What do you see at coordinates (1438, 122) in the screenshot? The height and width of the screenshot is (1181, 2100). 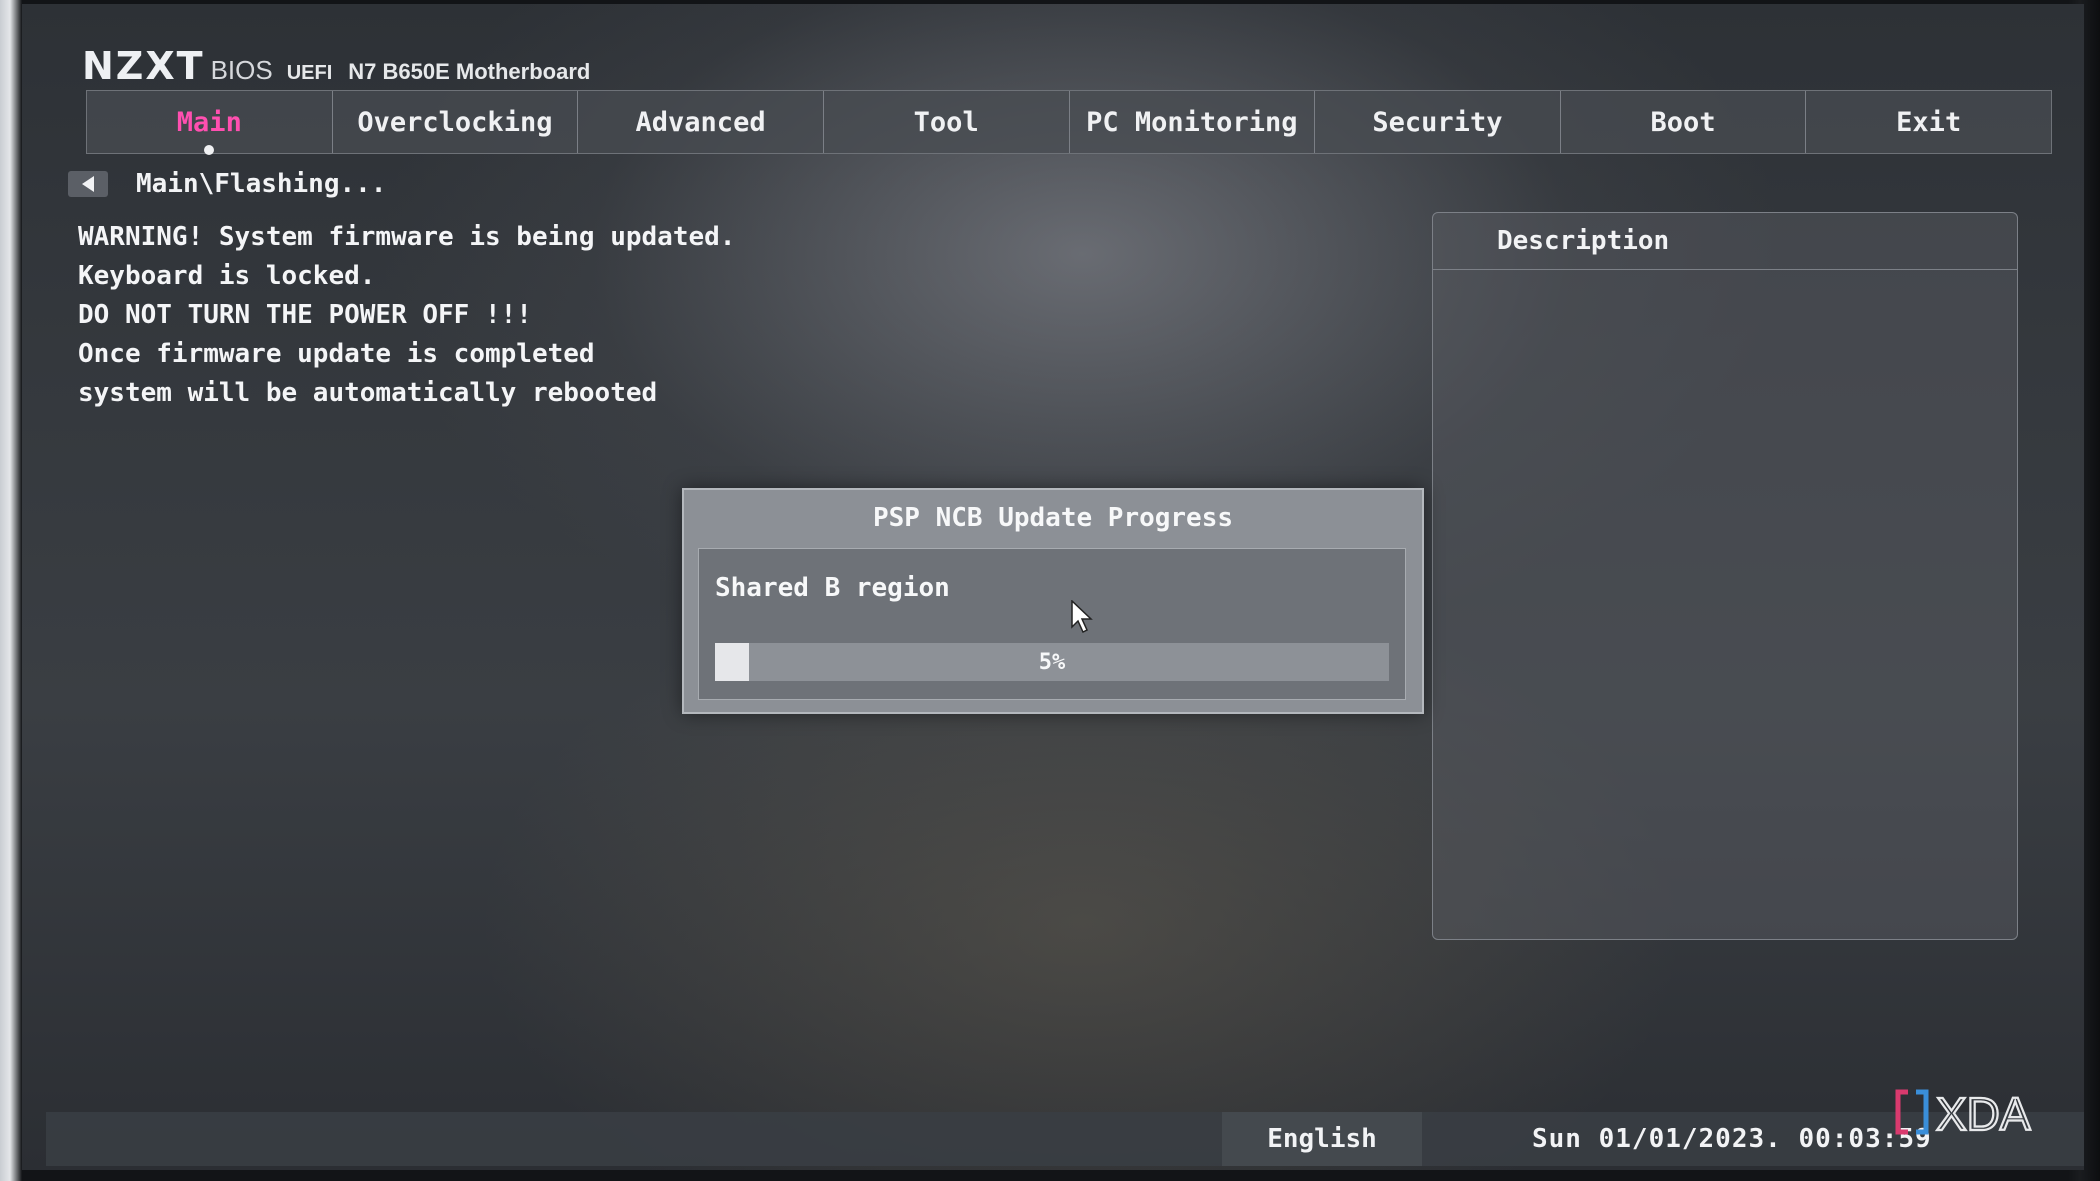 I see `tab-security: Security` at bounding box center [1438, 122].